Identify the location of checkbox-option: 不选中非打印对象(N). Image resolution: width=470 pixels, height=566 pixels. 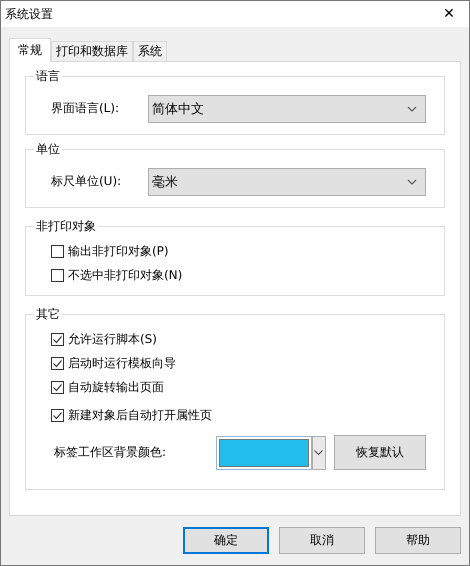
(238, 275).